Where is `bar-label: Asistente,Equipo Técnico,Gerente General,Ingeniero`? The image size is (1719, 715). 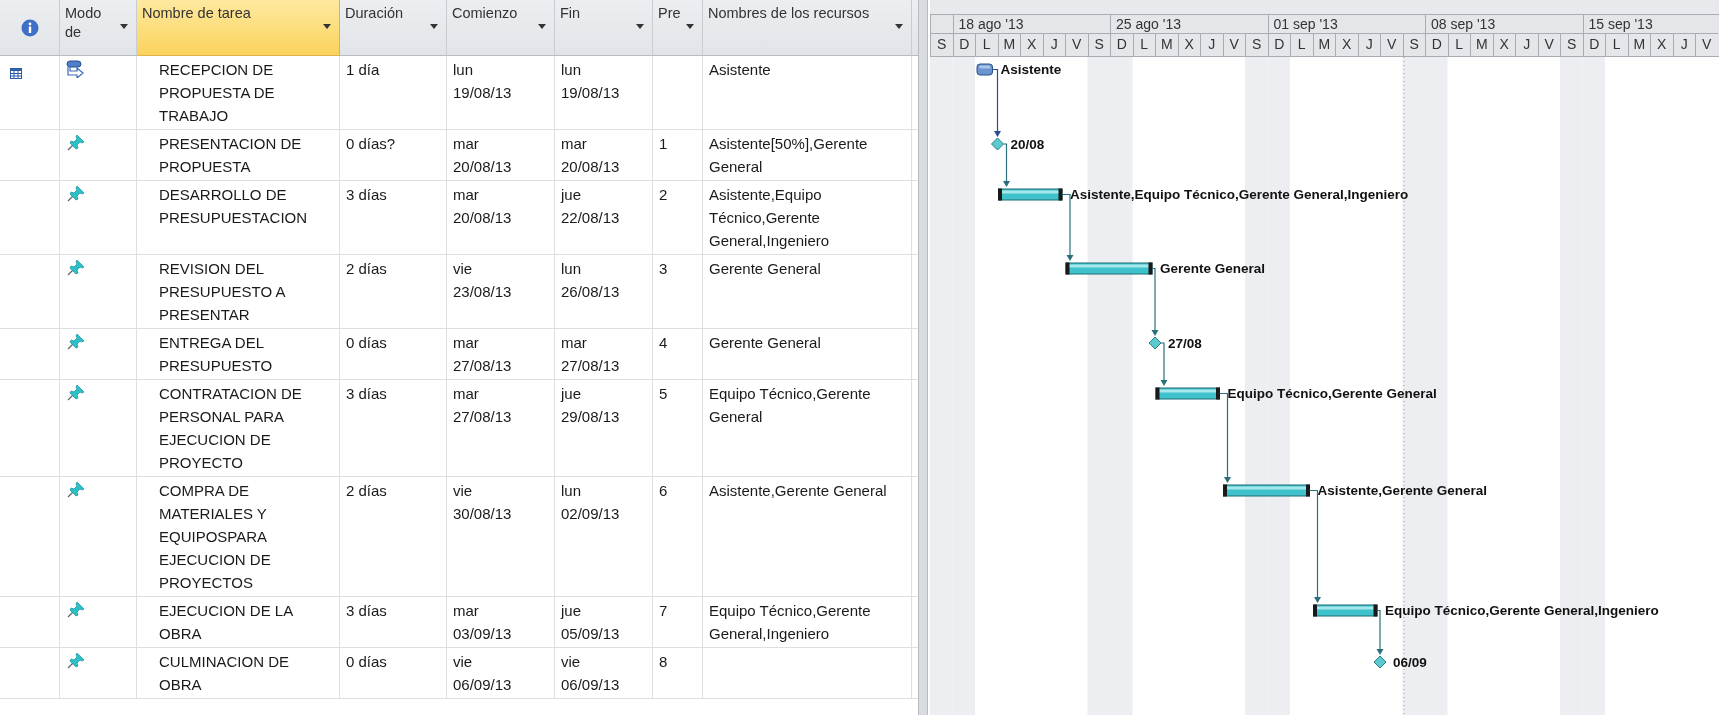 bar-label: Asistente,Equipo Técnico,Gerente General,Ingeniero is located at coordinates (1239, 194).